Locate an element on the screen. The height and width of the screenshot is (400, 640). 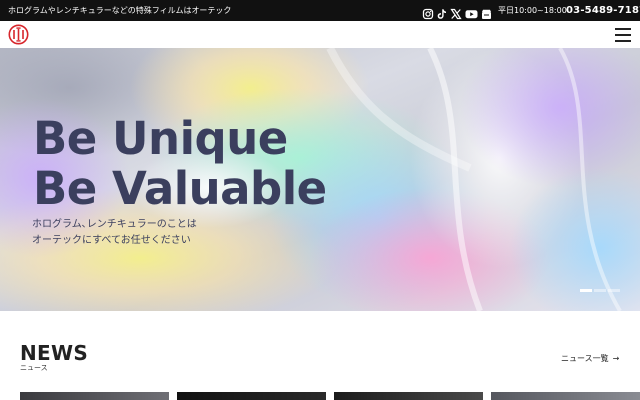
hero-headline-line2: Be Valuable is located at coordinates (180, 188).